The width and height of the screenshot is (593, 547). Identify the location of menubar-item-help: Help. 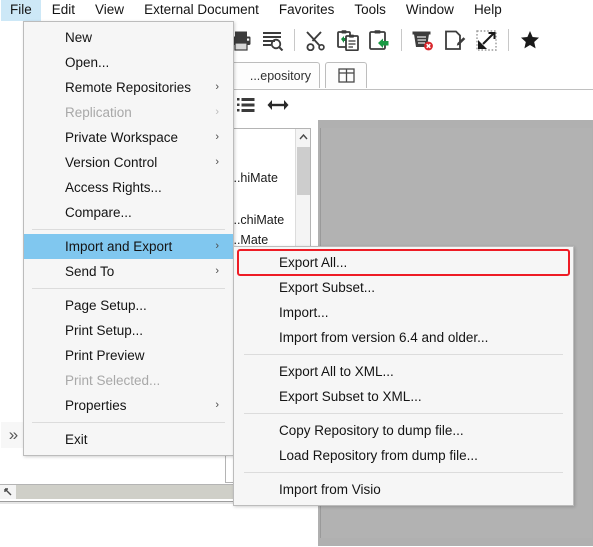
(488, 10).